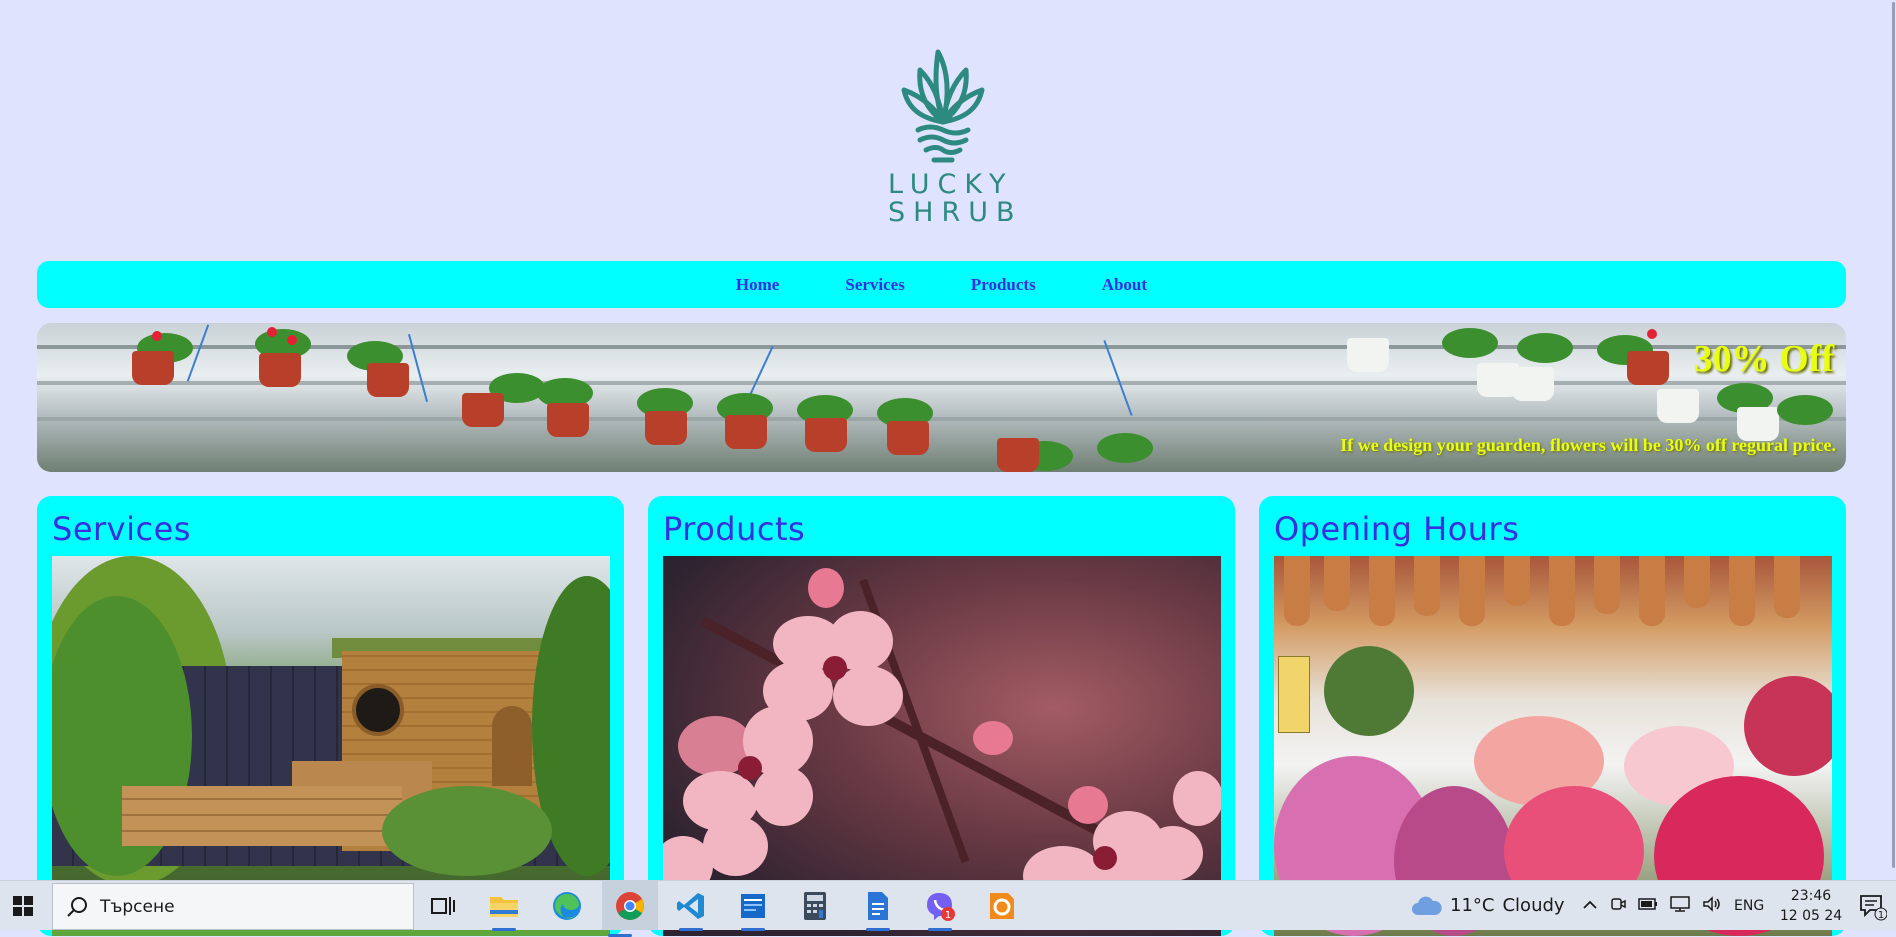  I want to click on opening-hours-card: Opening Hours, so click(1552, 716).